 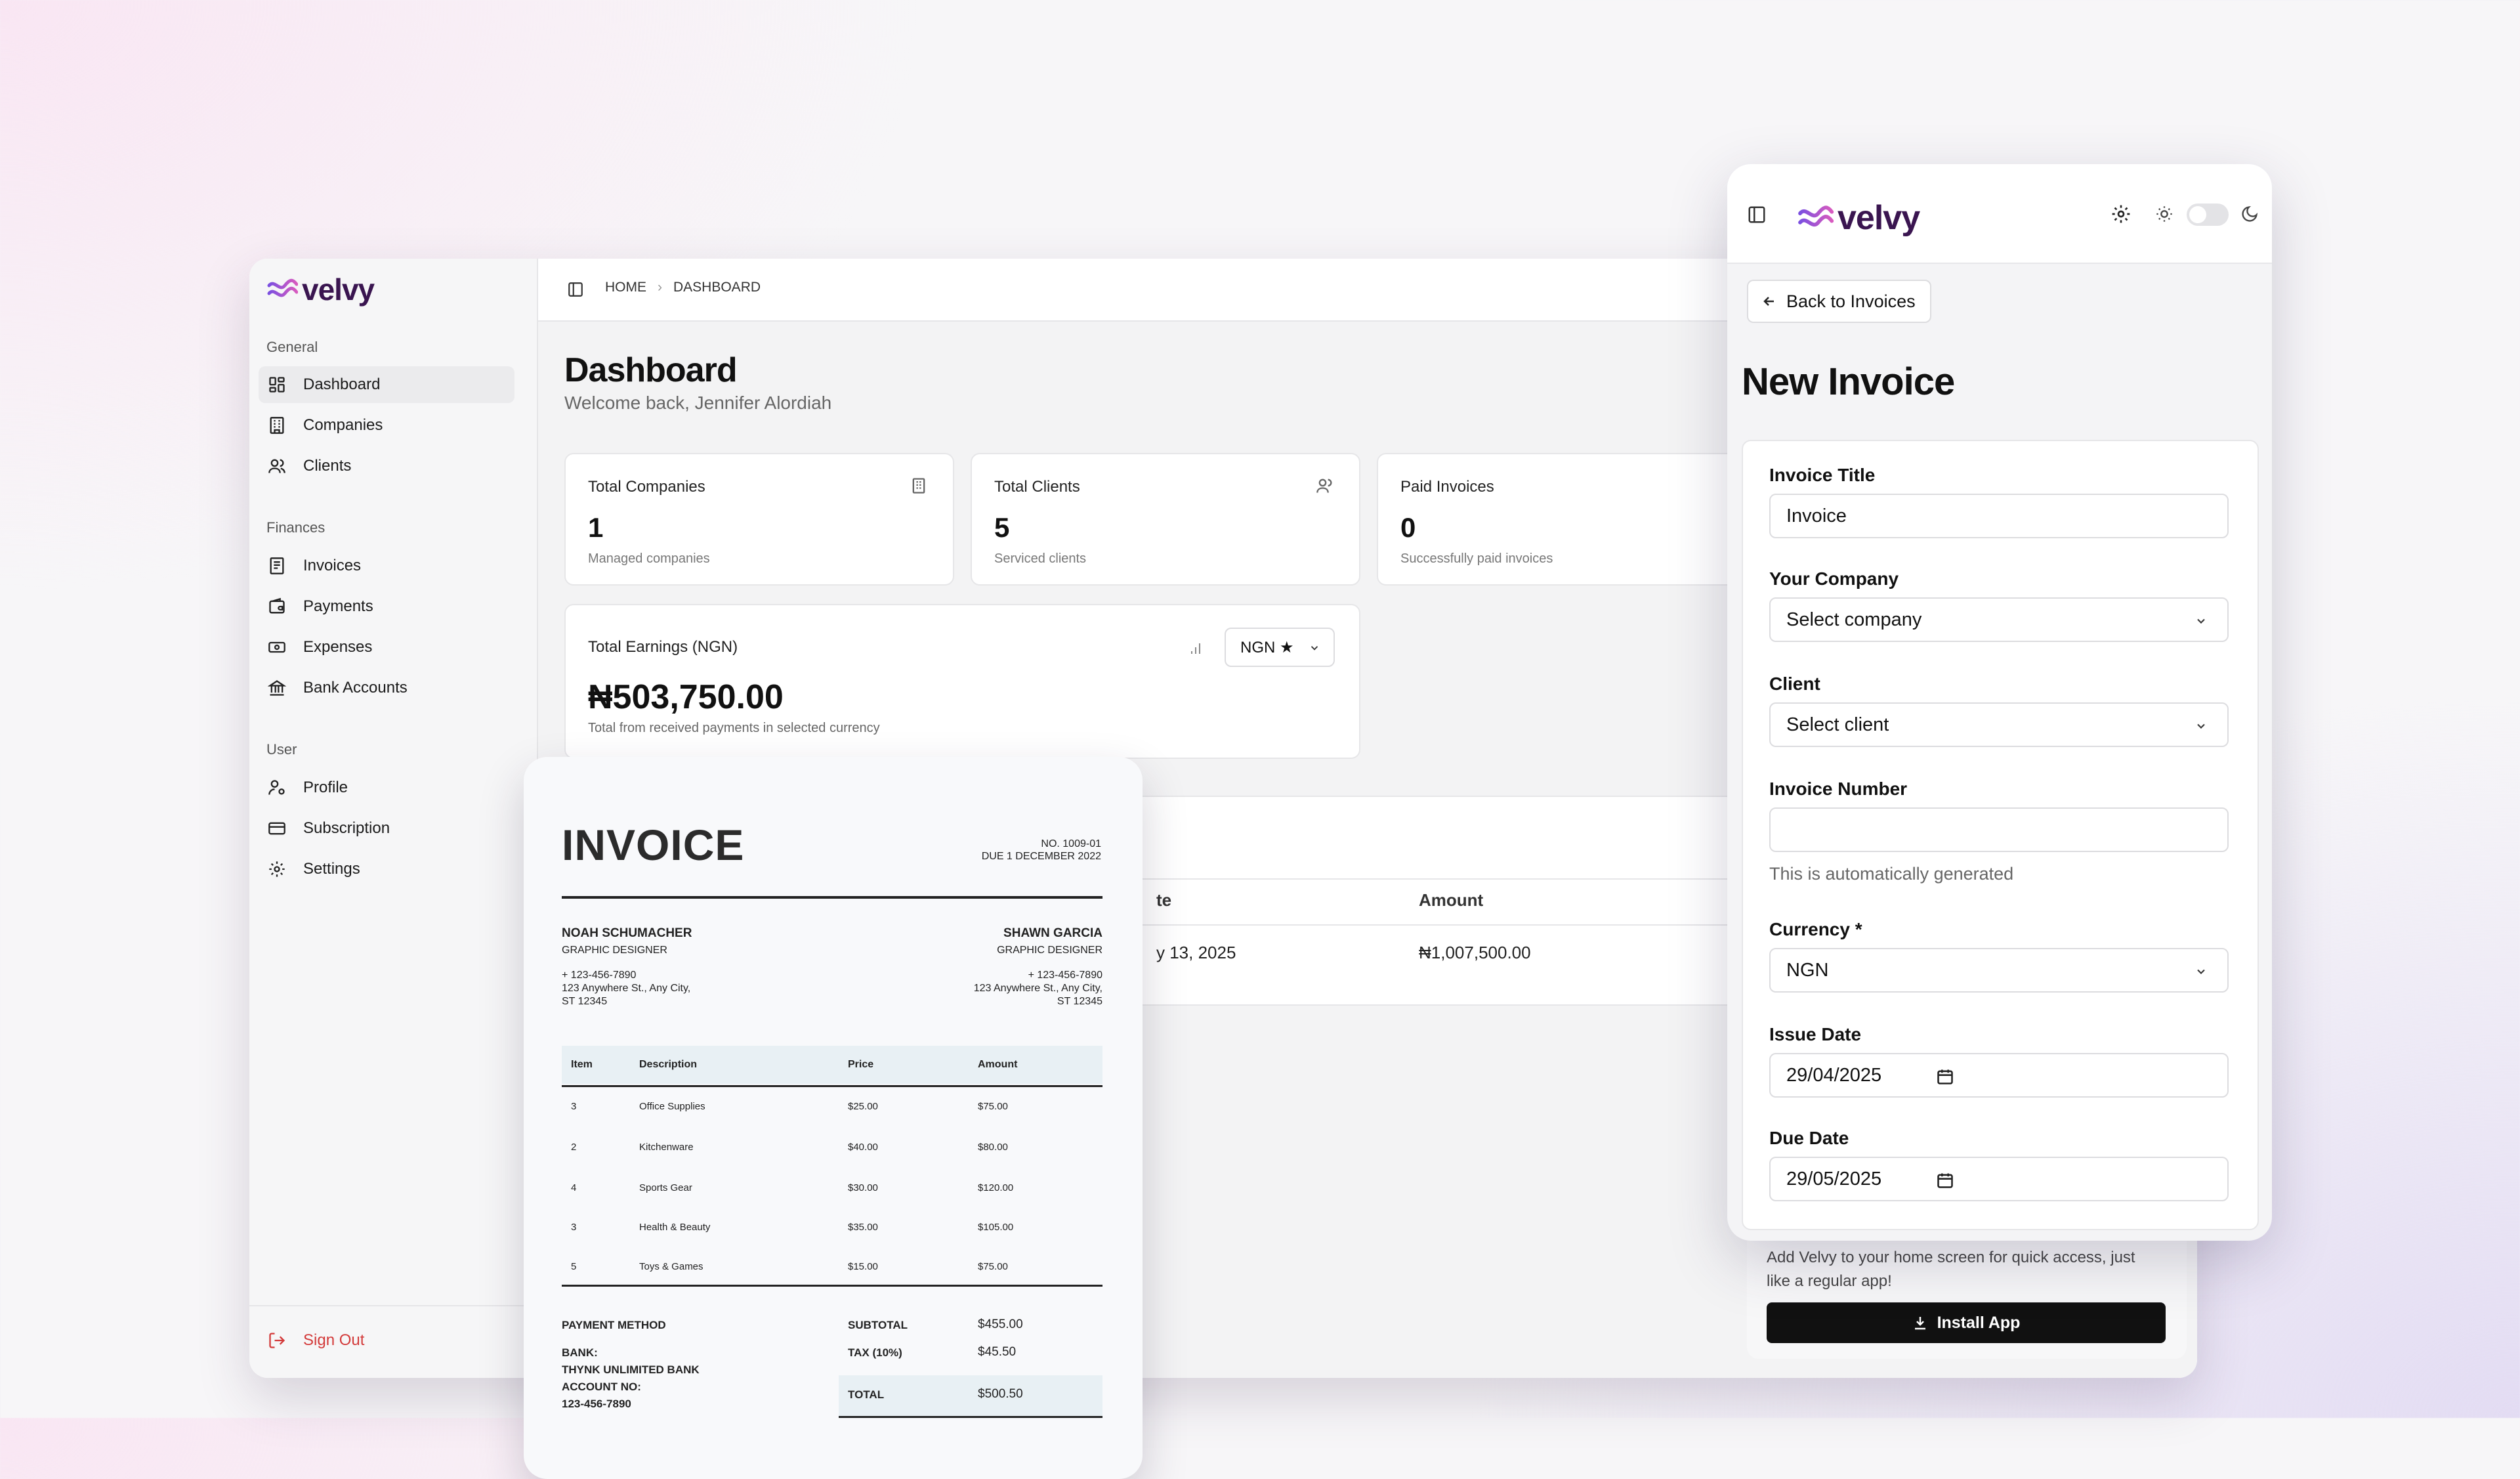 I want to click on row-amount: $75.00, so click(x=993, y=1266).